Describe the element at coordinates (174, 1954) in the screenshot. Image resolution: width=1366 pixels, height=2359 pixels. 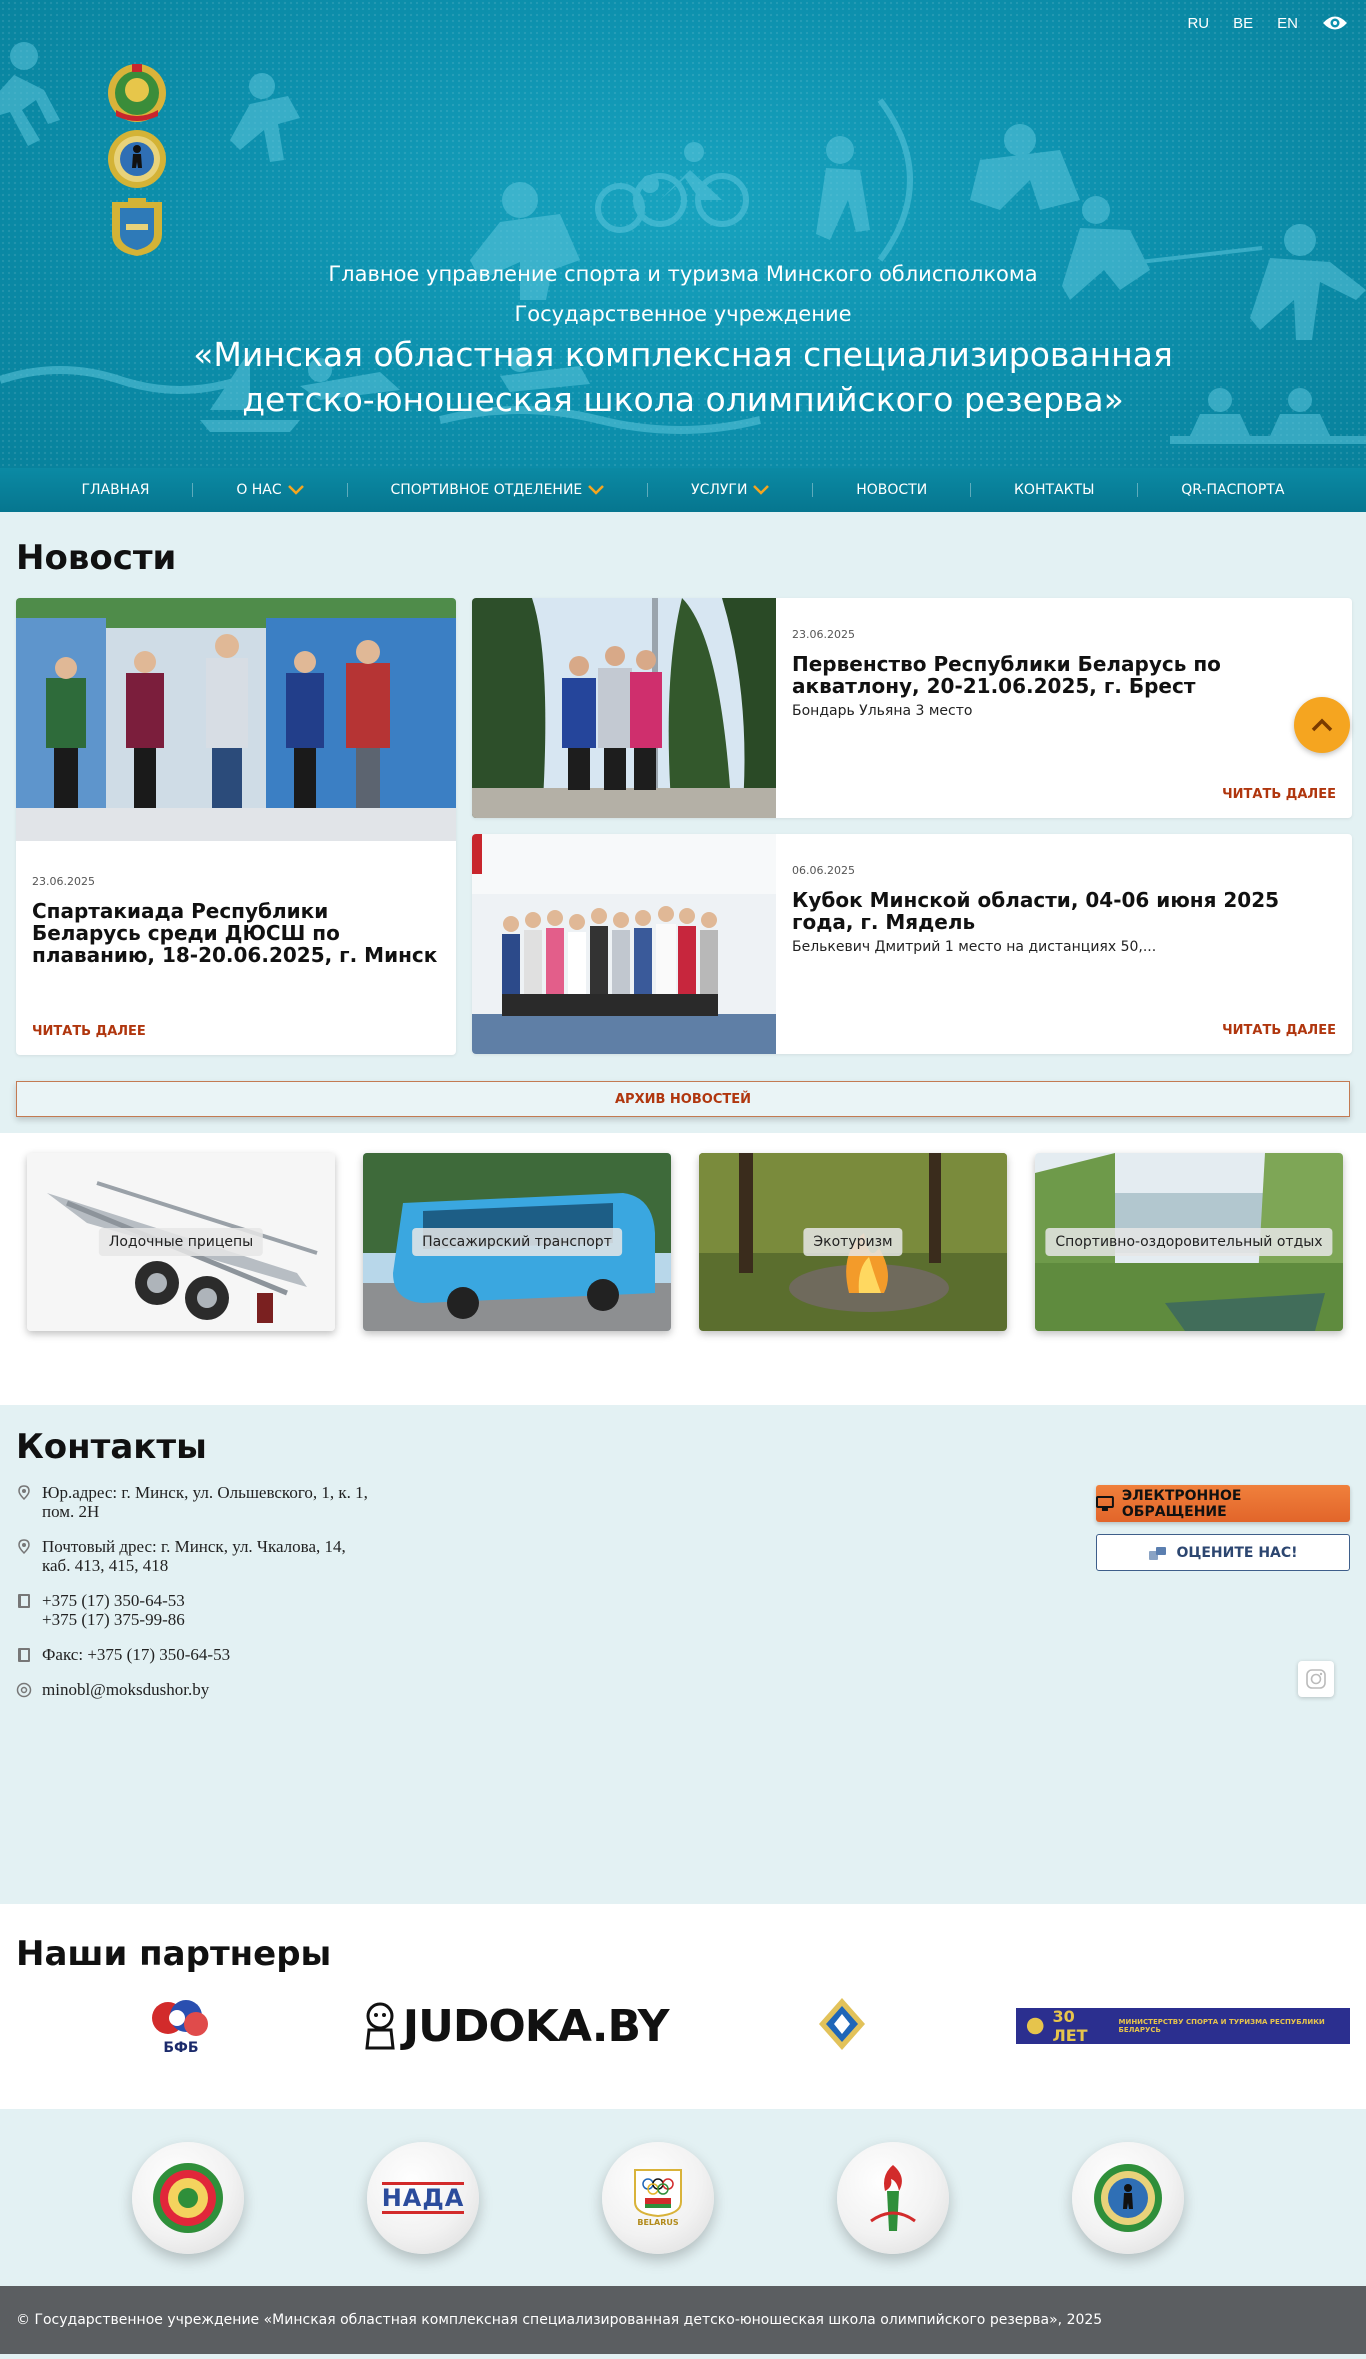
I see `partners-title: Наши партнеры` at that location.